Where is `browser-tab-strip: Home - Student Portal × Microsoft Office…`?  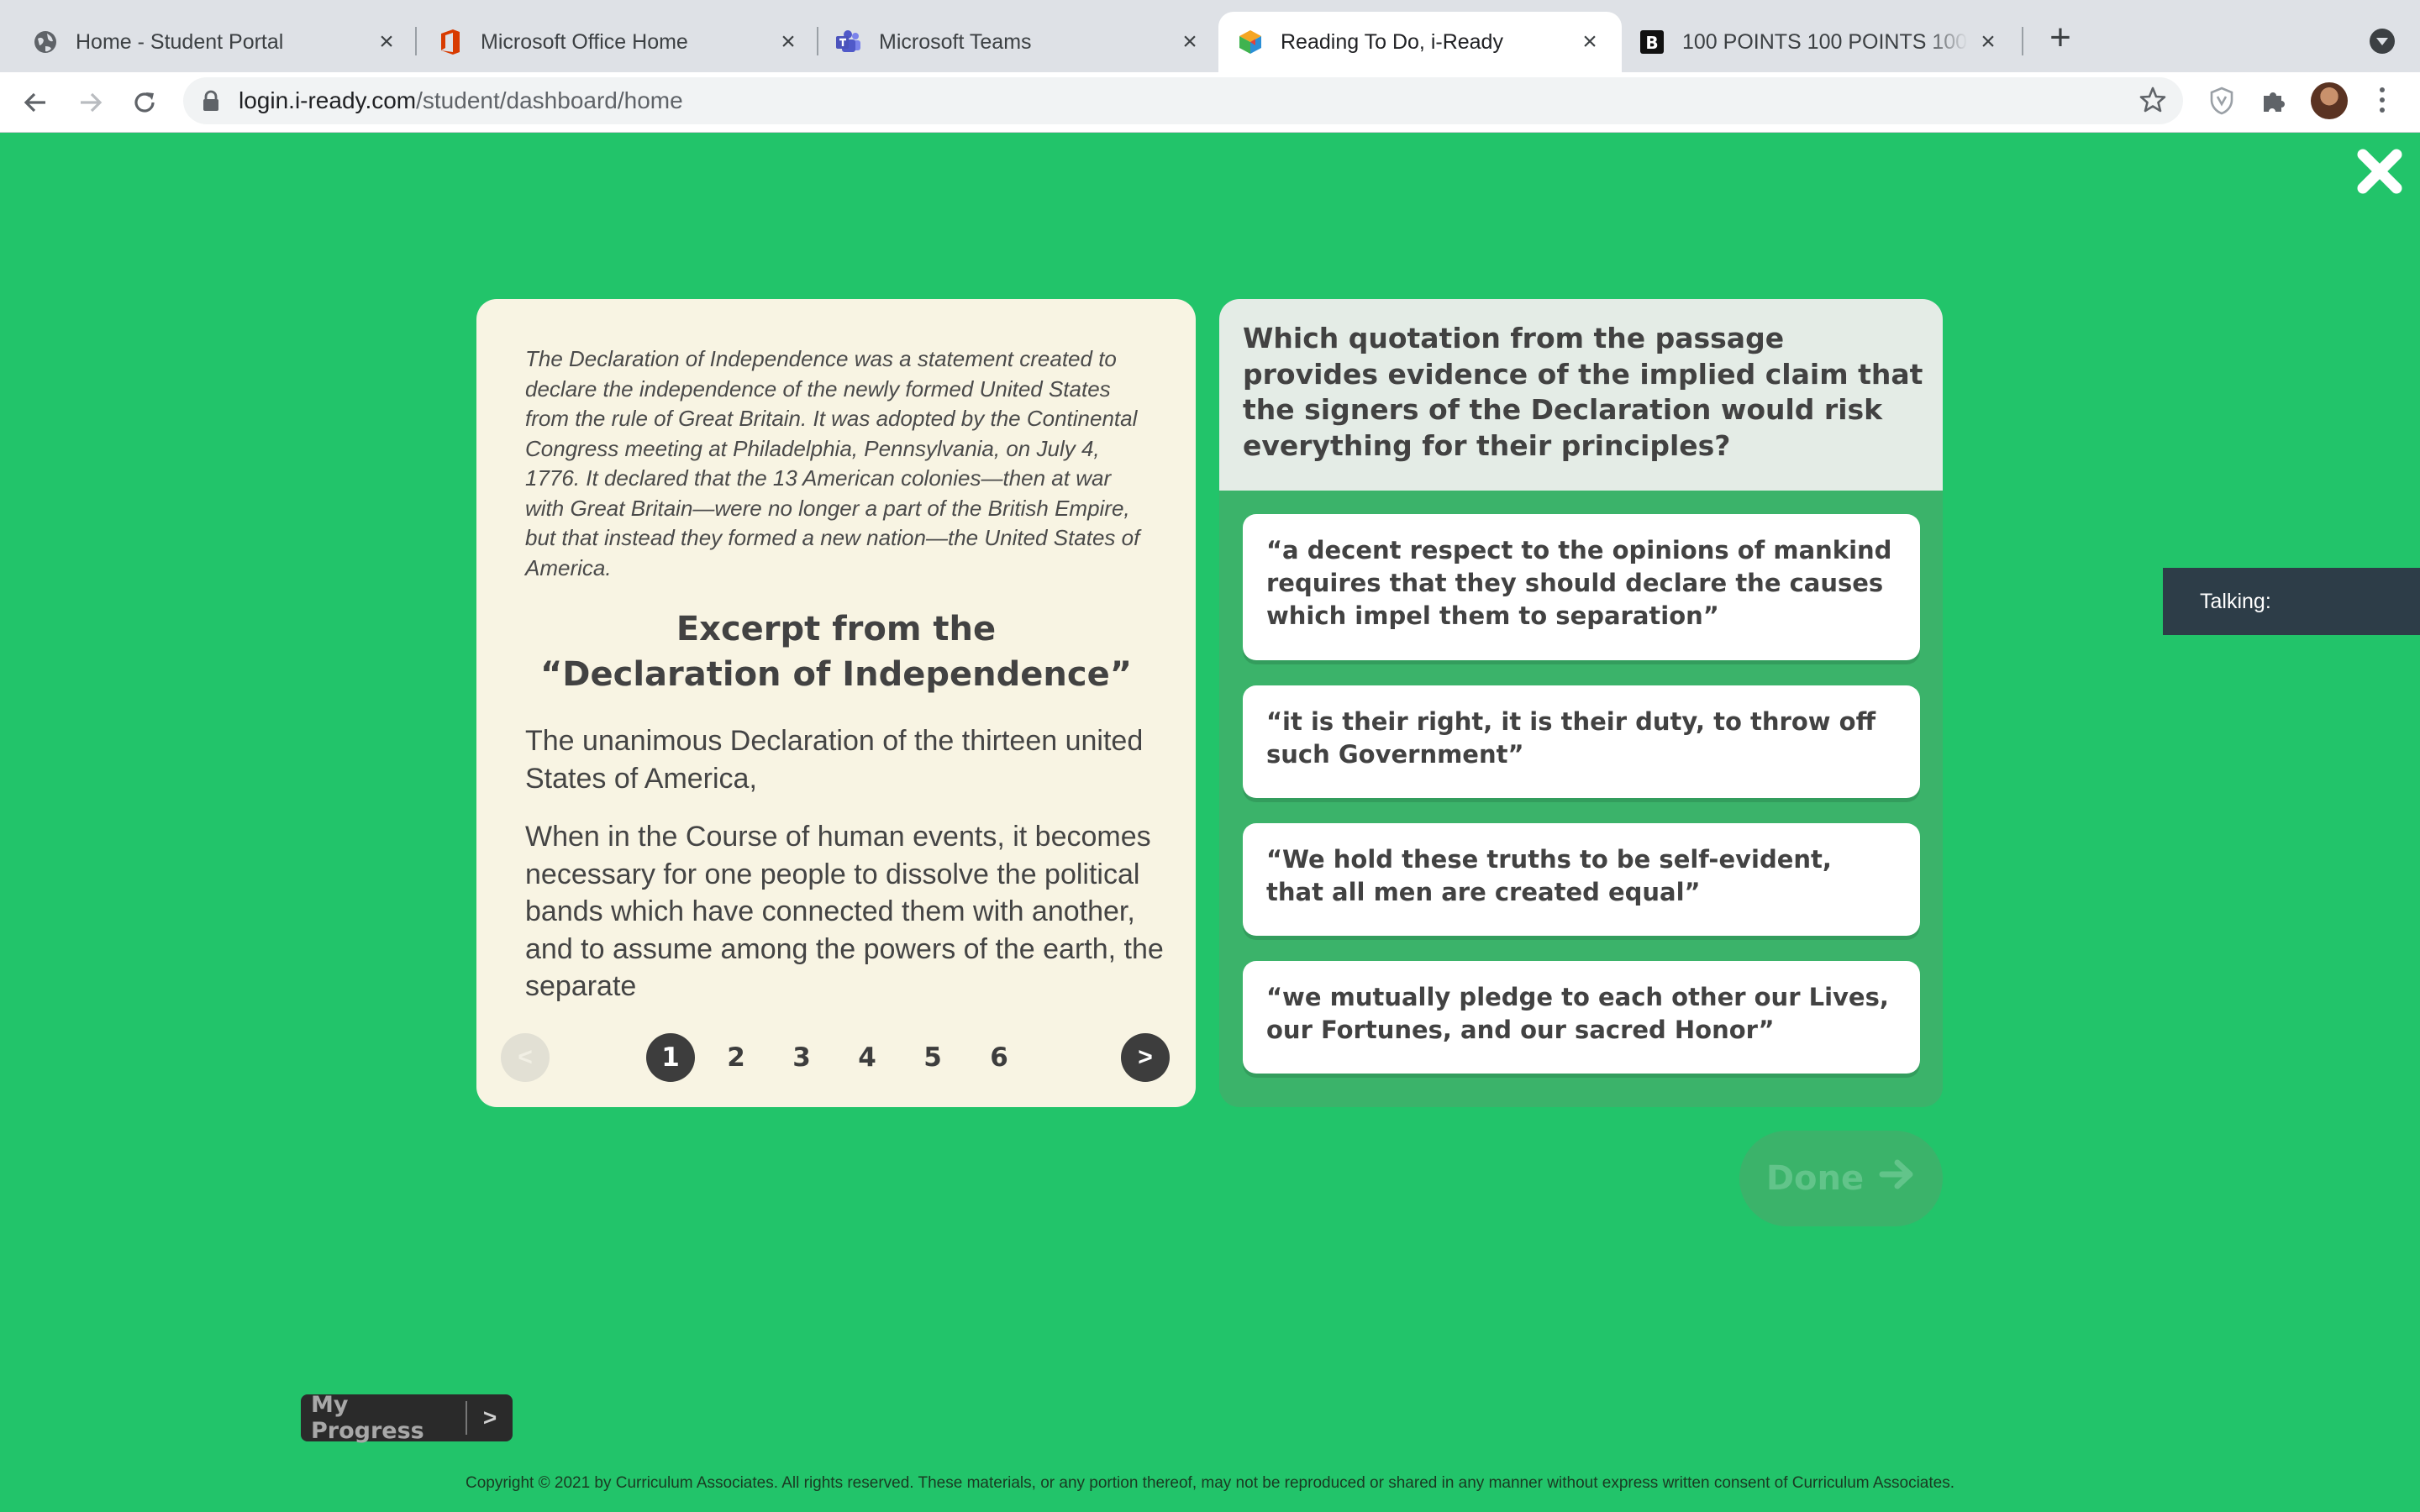
browser-tab-strip: Home - Student Portal × Microsoft Office… is located at coordinates (1210, 36).